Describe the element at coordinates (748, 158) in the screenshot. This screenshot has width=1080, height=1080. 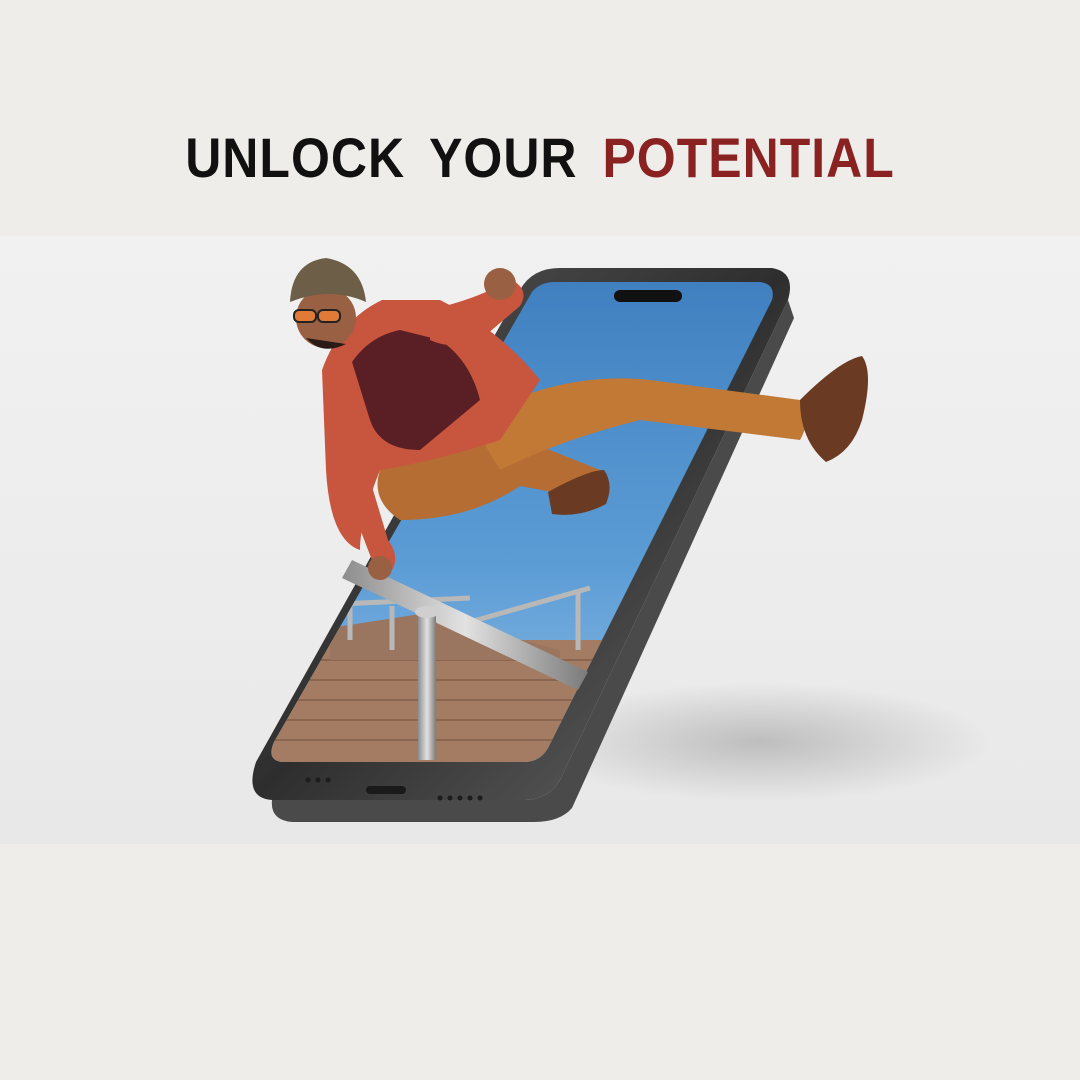
I see `headline-word-potential: POTENTIAL` at that location.